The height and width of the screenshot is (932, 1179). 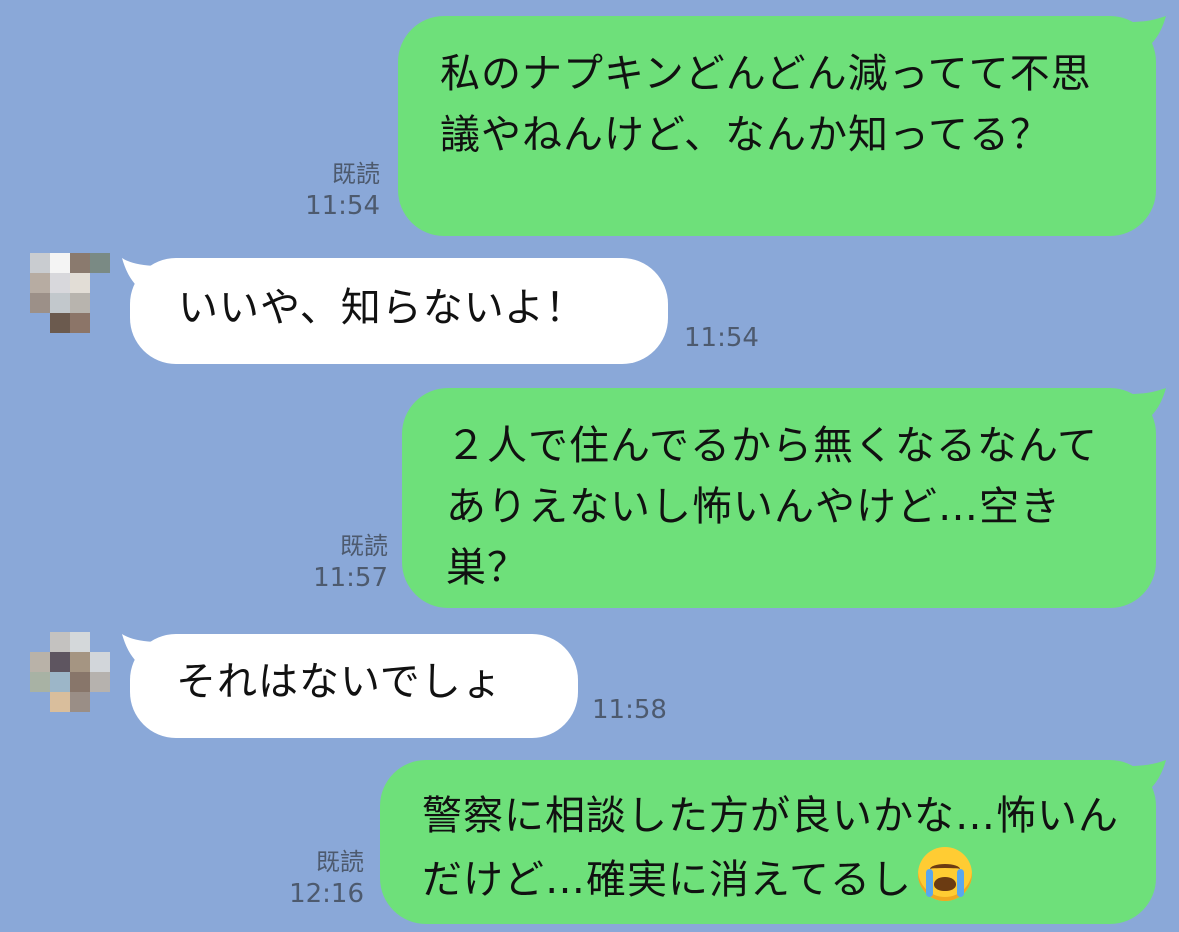 I want to click on message-meta: 11:58, so click(x=632, y=710).